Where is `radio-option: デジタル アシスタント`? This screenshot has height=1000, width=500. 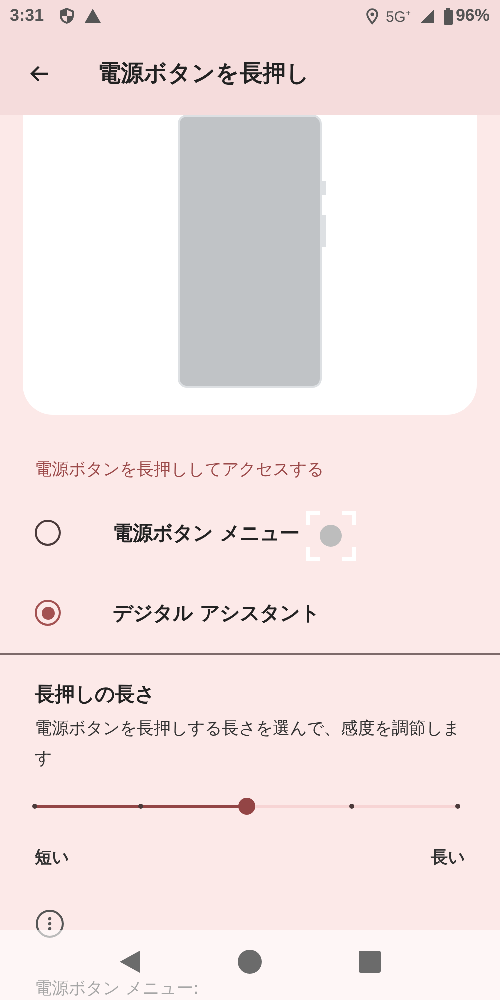 radio-option: デジタル アシスタント is located at coordinates (250, 613).